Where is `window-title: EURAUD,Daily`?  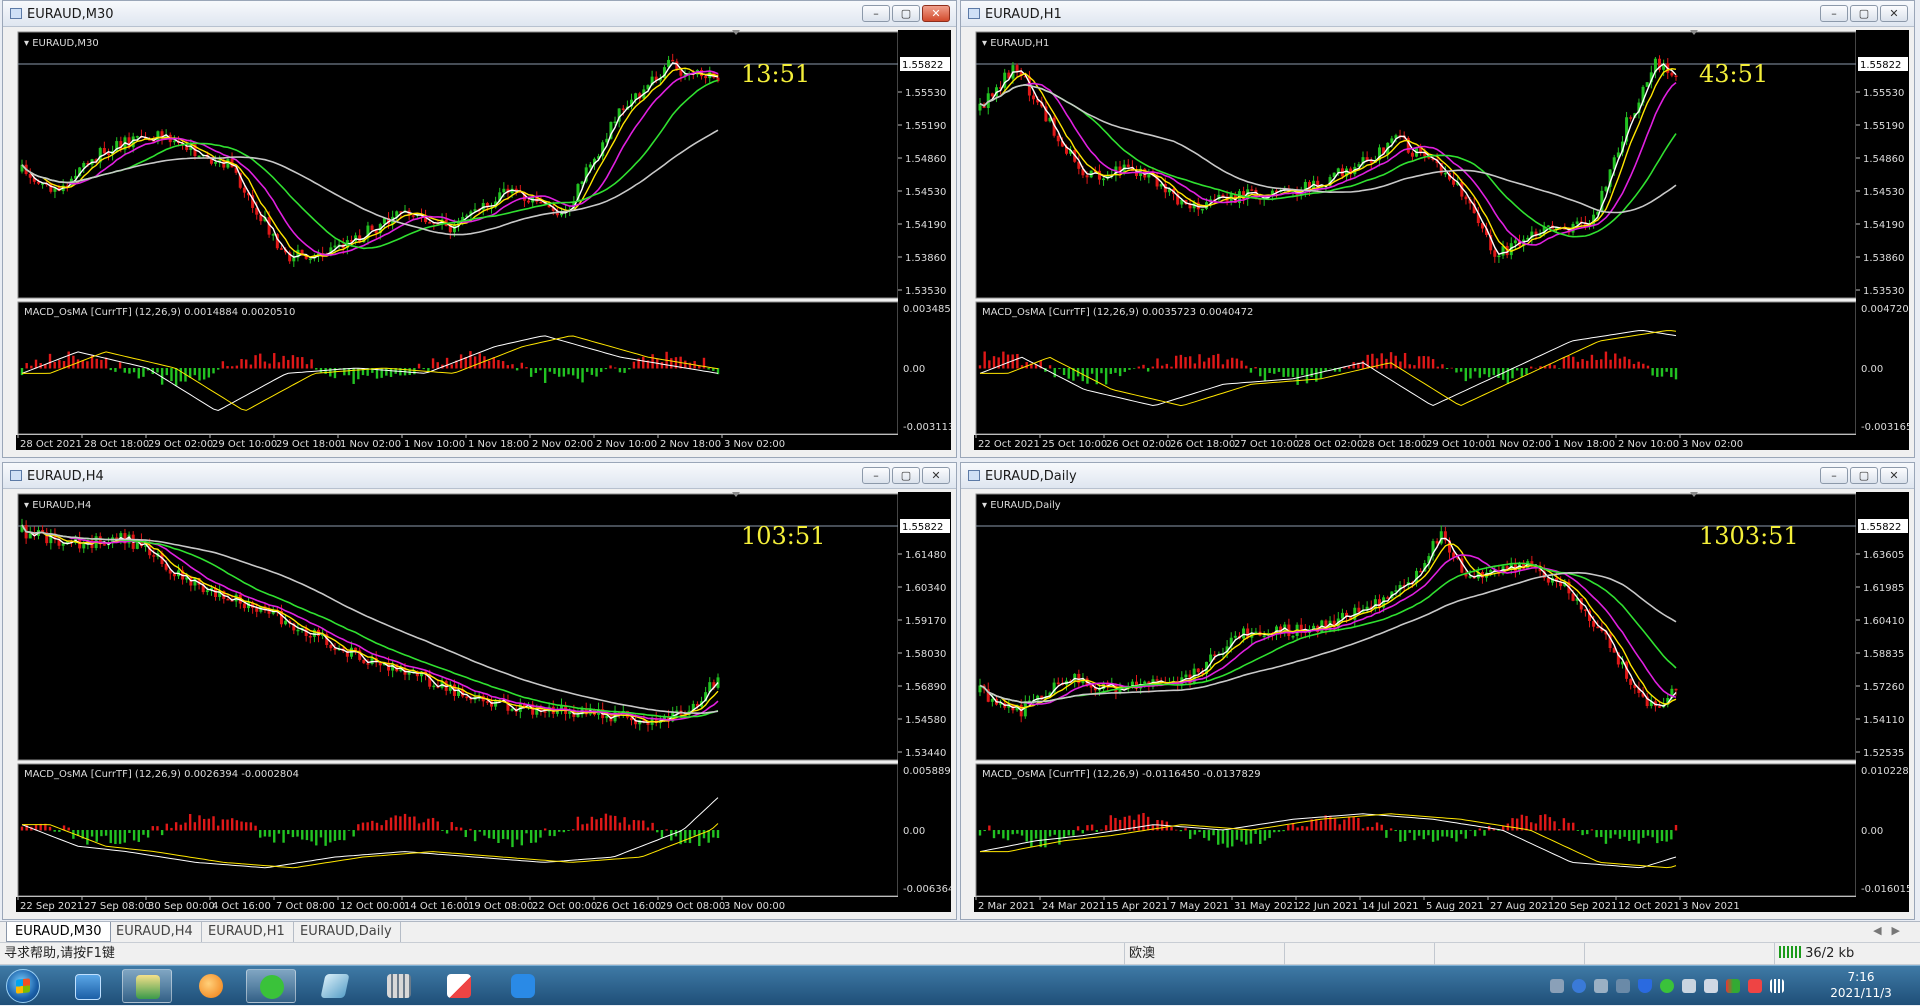 window-title: EURAUD,Daily is located at coordinates (1031, 476).